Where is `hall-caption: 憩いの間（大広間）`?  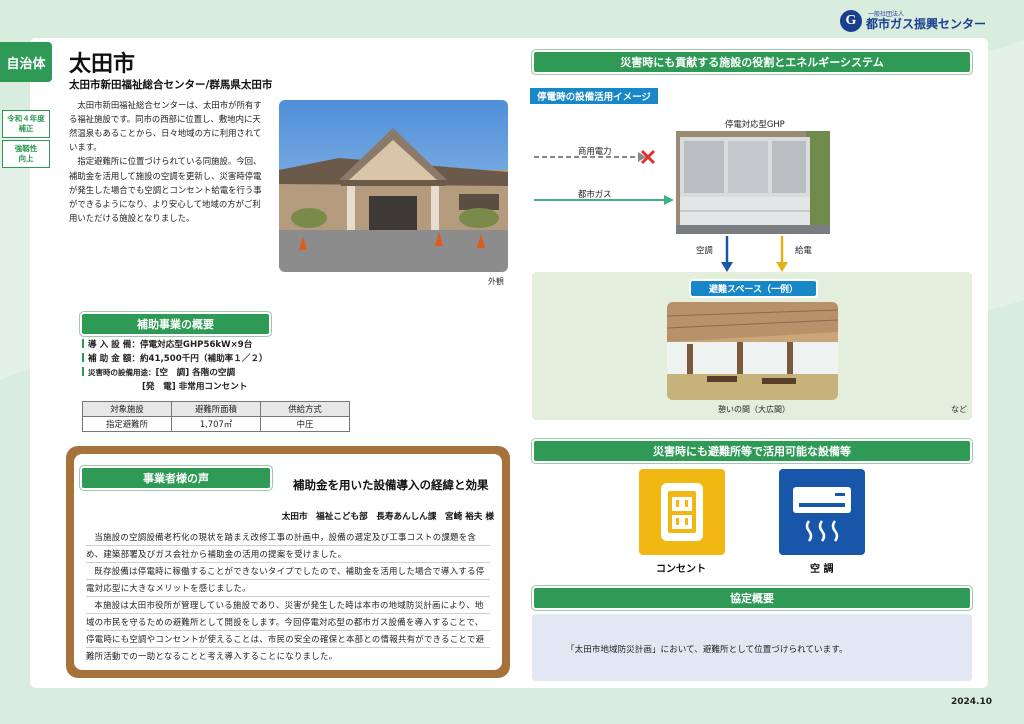
hall-caption: 憩いの間（大広間） is located at coordinates (754, 409).